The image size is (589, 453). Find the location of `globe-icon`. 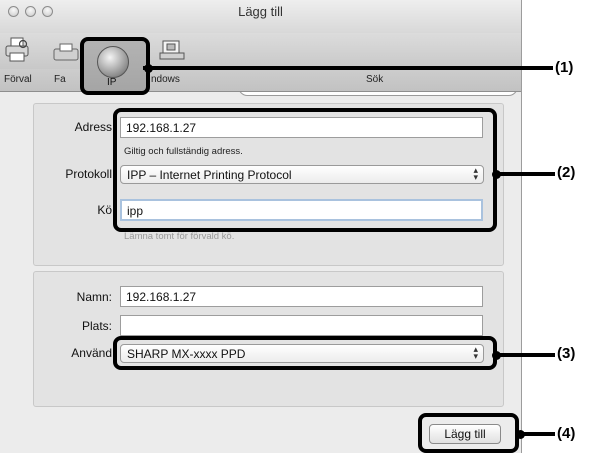

globe-icon is located at coordinates (113, 62).